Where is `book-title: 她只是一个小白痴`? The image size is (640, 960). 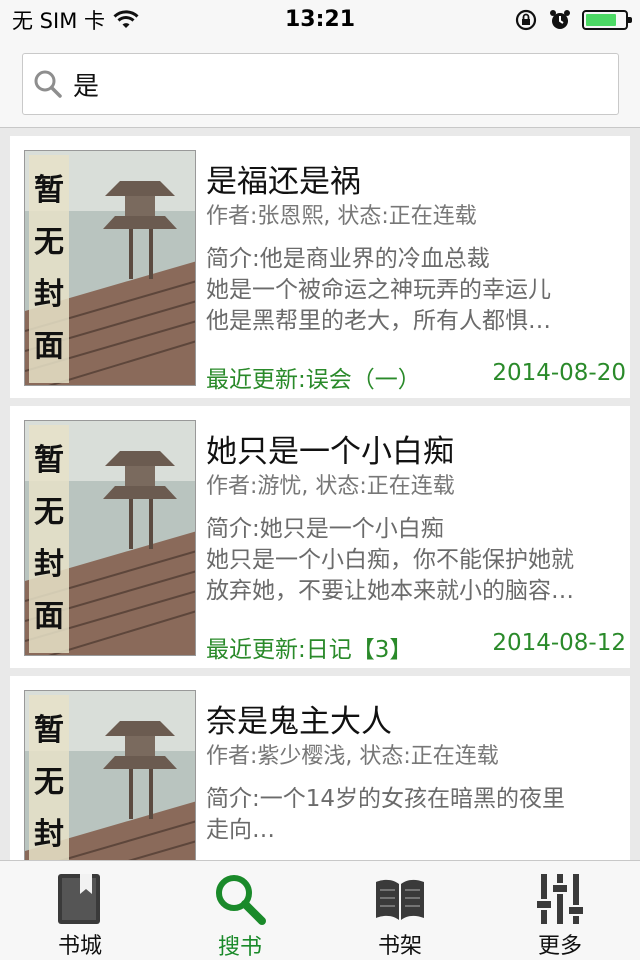 book-title: 她只是一个小白痴 is located at coordinates (330, 452).